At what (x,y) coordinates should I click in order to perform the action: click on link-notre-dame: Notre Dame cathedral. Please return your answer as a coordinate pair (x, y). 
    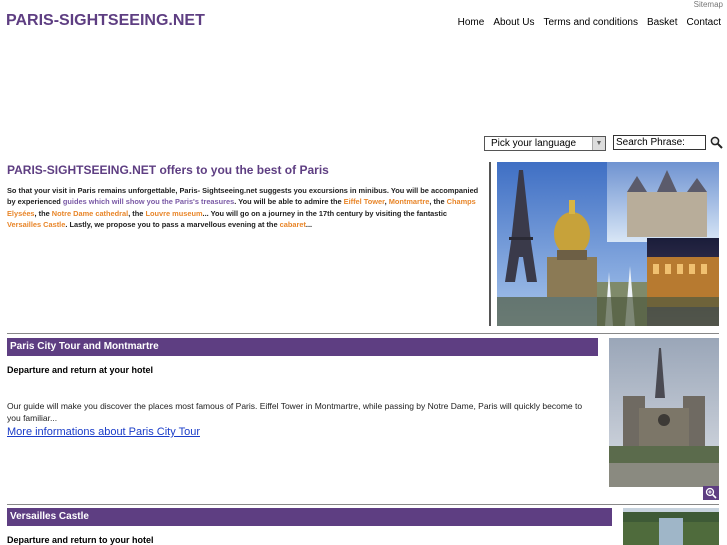
    Looking at the image, I should click on (90, 213).